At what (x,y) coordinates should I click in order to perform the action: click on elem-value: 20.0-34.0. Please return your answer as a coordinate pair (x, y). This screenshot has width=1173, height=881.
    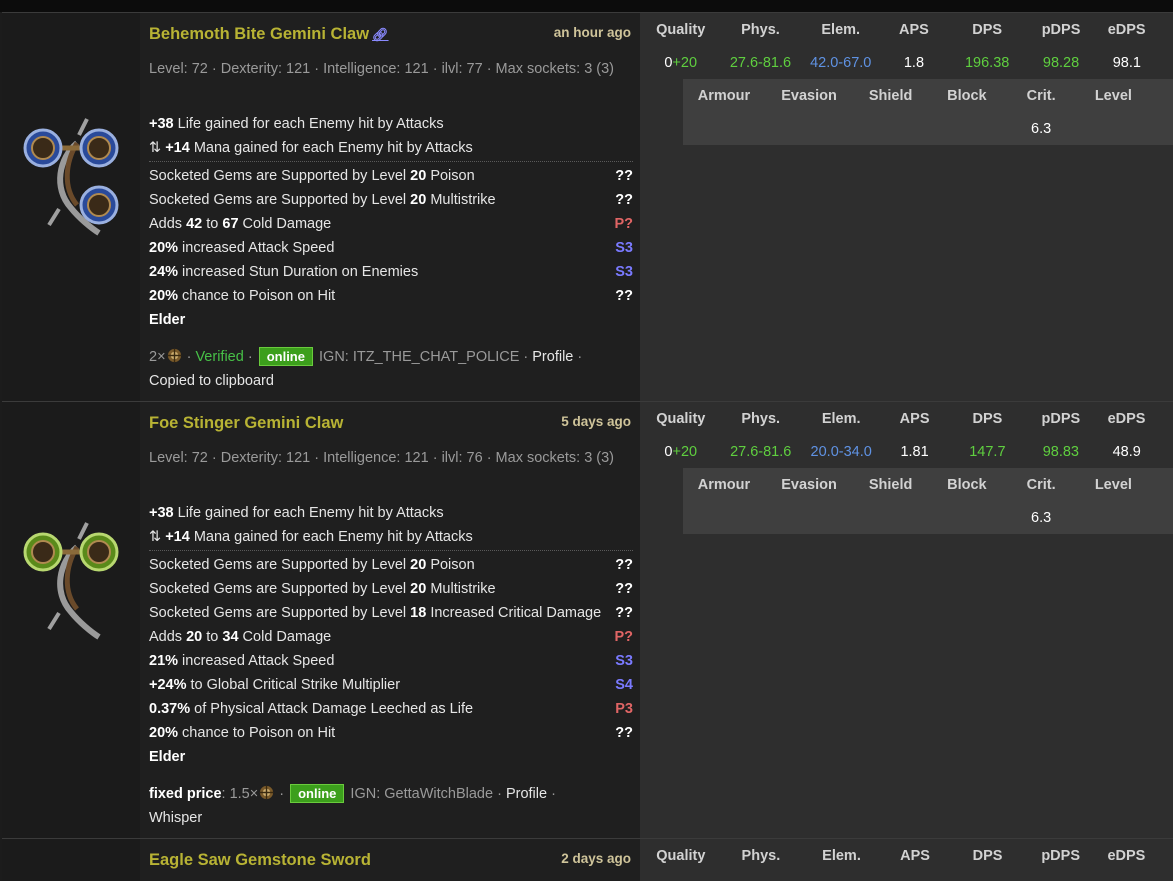
    Looking at the image, I should click on (841, 451).